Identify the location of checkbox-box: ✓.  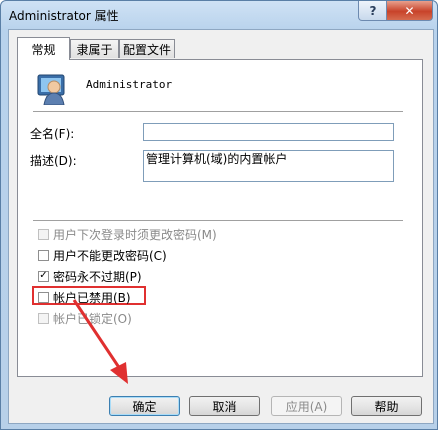
(43, 276).